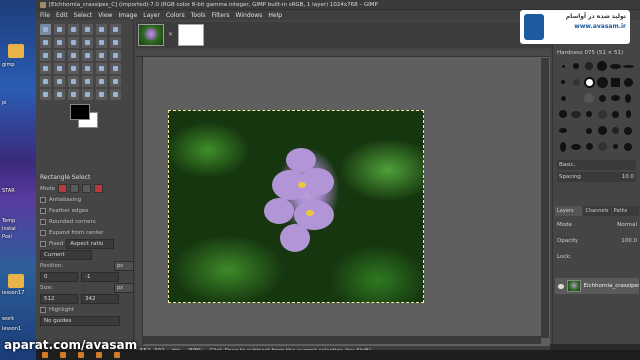 Image resolution: width=640 pixels, height=360 pixels. I want to click on rect-select-tool-icon, so click(45, 29).